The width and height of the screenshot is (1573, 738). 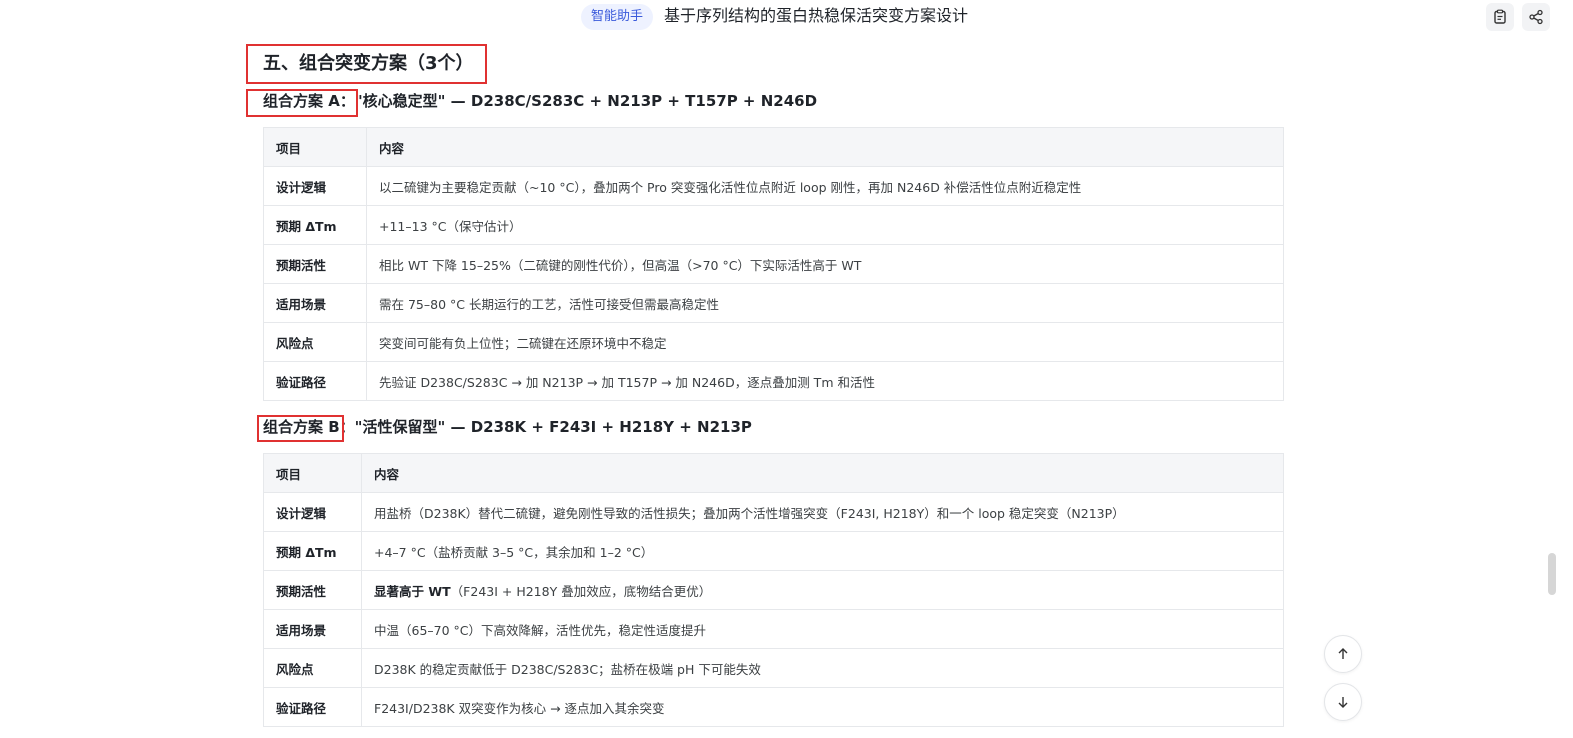 I want to click on assistant-badge: 智能助手, so click(x=617, y=17).